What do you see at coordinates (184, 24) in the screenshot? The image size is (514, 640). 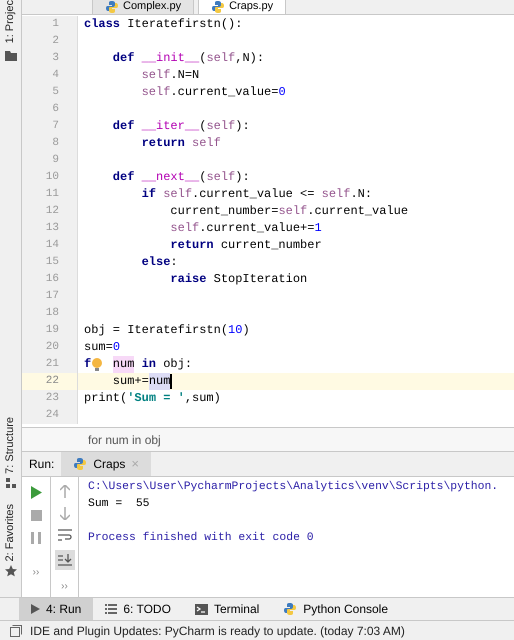 I see `code-token: Iteratefirstn():` at bounding box center [184, 24].